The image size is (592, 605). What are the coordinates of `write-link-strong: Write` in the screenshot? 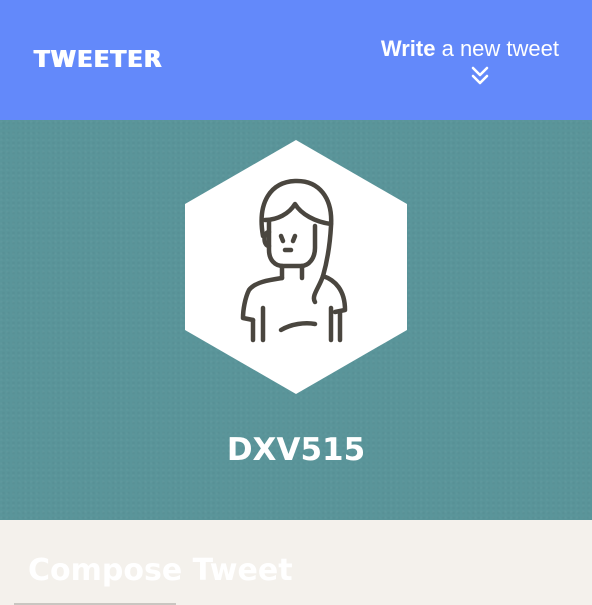 It's located at (408, 48).